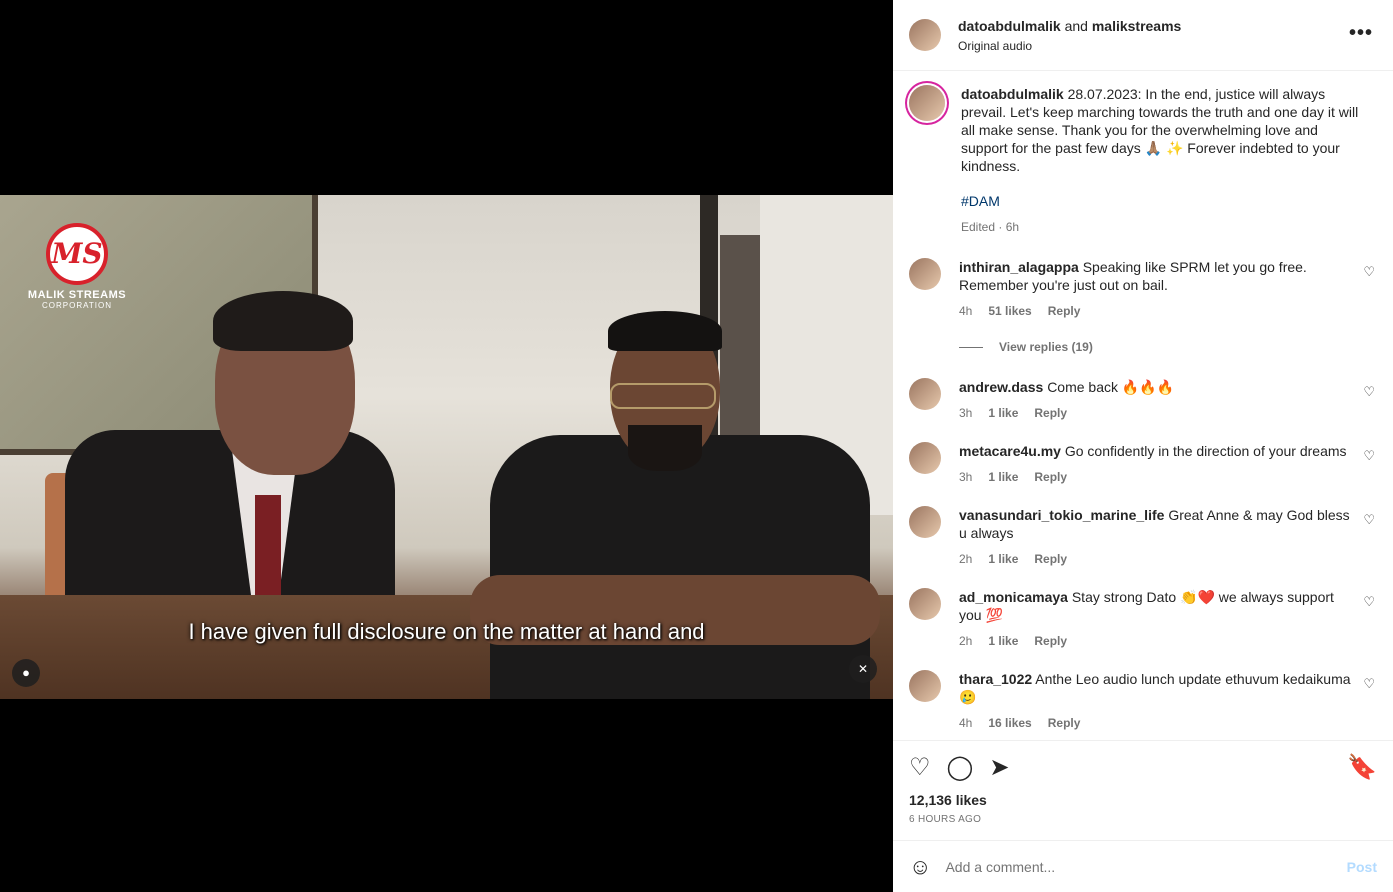 This screenshot has width=1393, height=892. Describe the element at coordinates (1168, 347) in the screenshot. I see `view-replies-button: View replies (19)` at that location.